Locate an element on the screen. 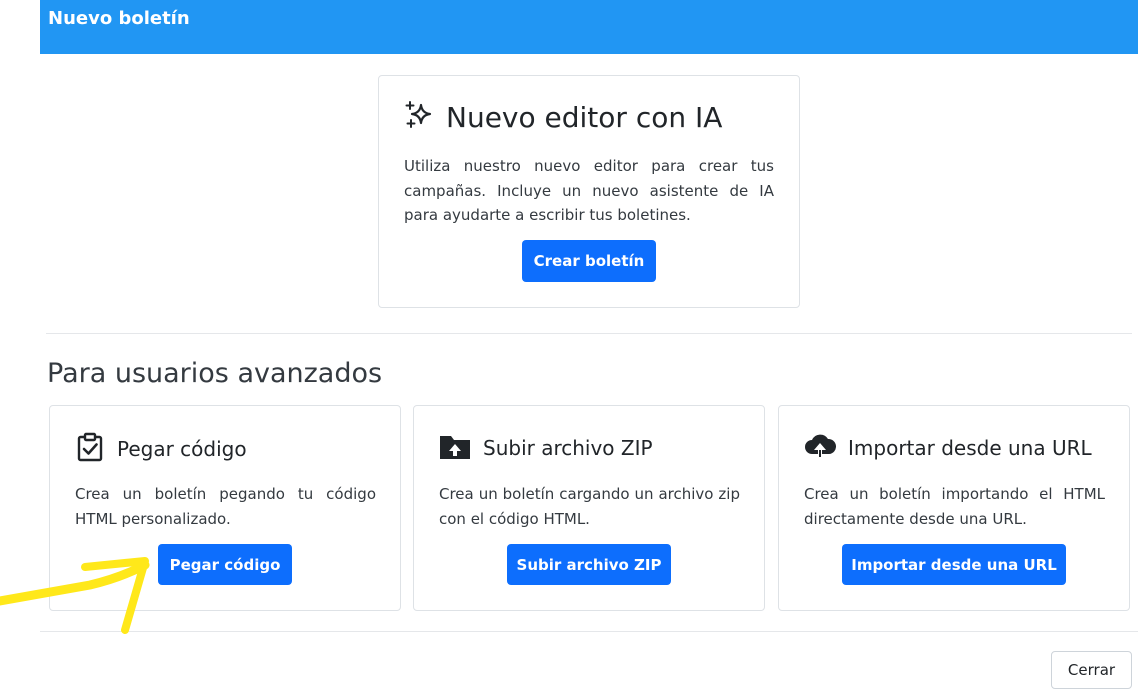 The image size is (1138, 689). import-url-title-row: Importar desde una URL is located at coordinates (948, 448).